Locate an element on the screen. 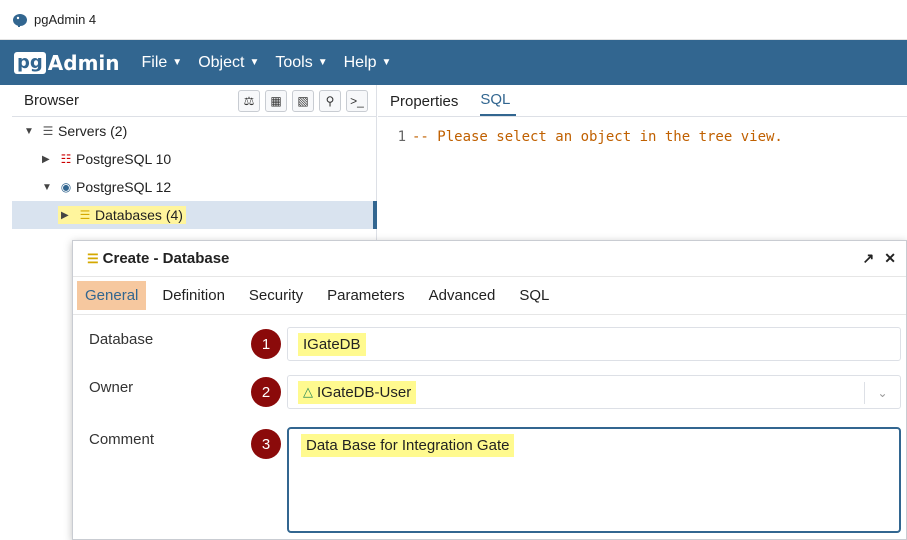 The width and height of the screenshot is (907, 540). tab-properties: Properties is located at coordinates (430, 104).